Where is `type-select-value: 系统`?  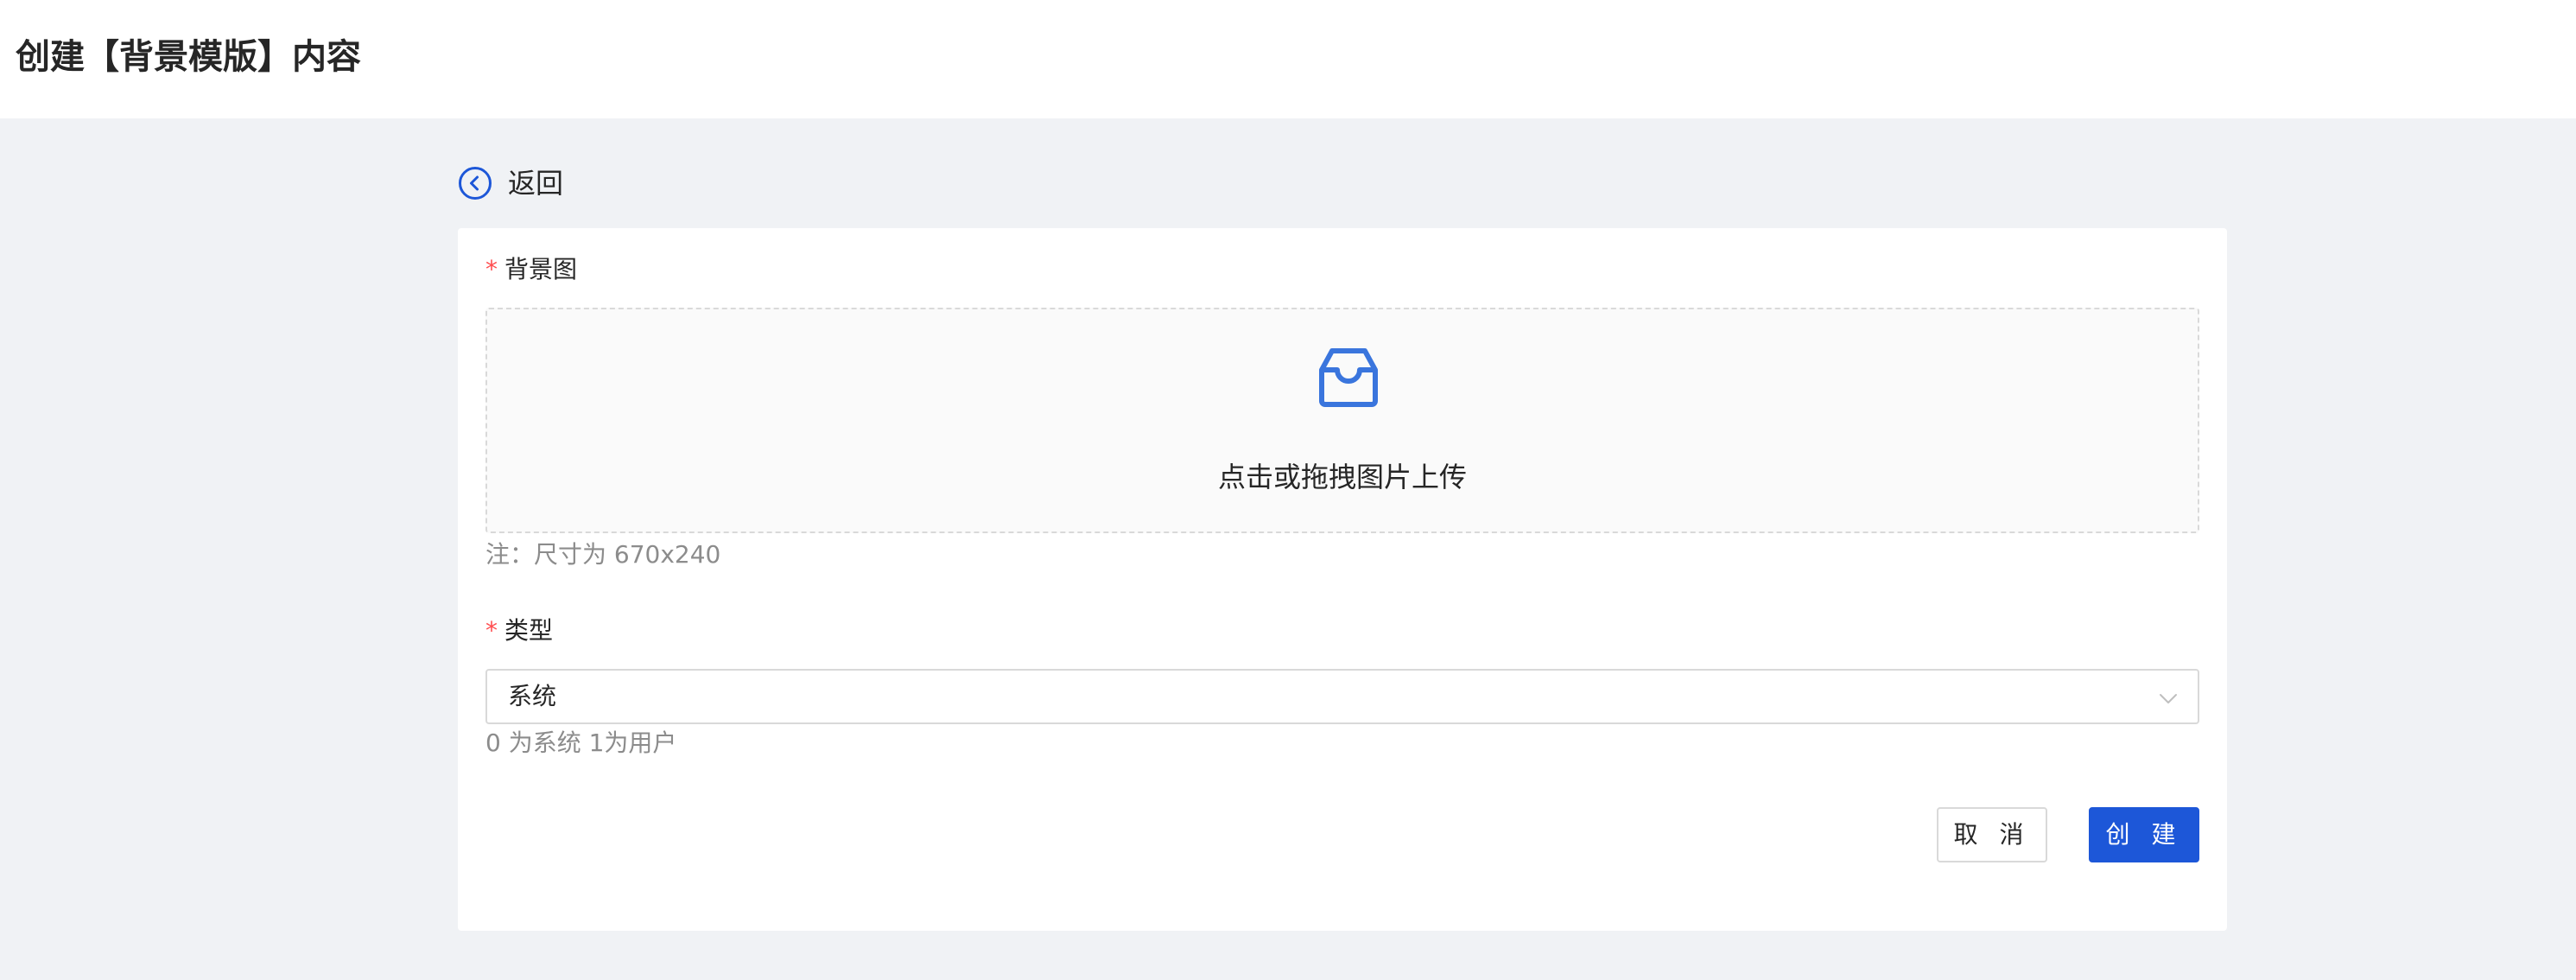 type-select-value: 系统 is located at coordinates (532, 696).